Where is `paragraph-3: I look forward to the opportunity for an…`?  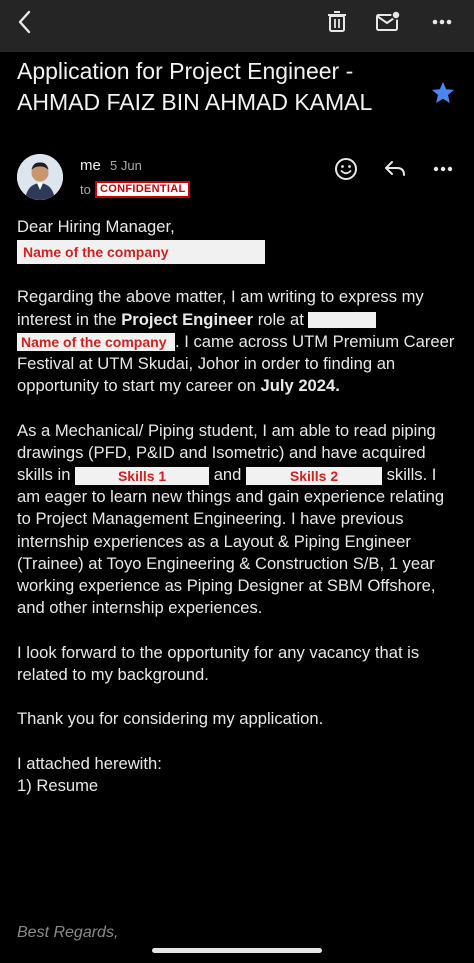 paragraph-3: I look forward to the opportunity for an… is located at coordinates (218, 663).